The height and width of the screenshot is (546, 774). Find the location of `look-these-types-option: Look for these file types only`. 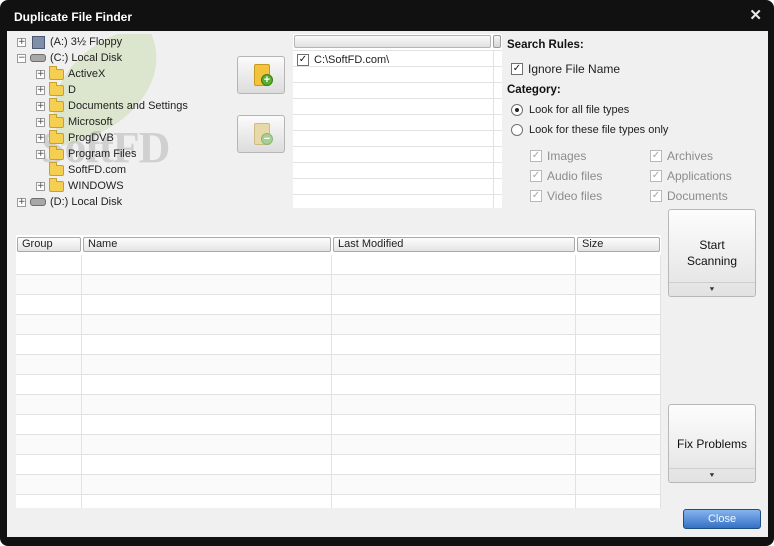

look-these-types-option: Look for these file types only is located at coordinates (589, 130).